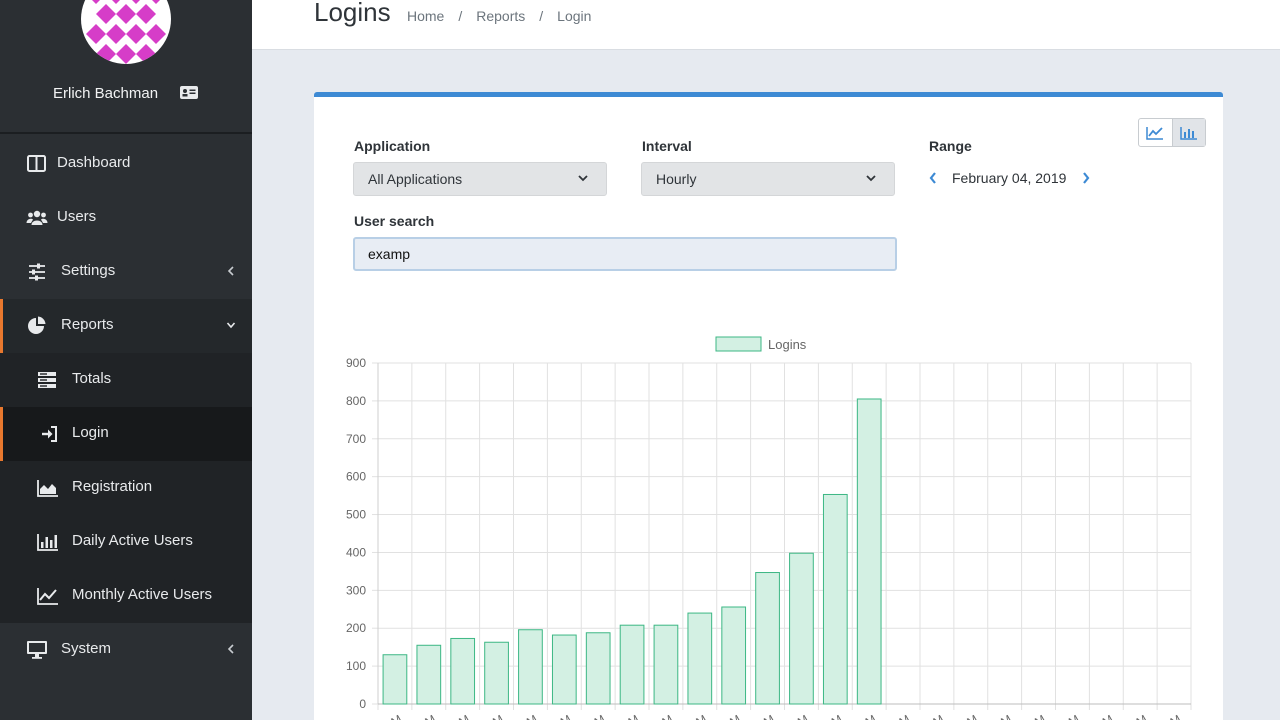  Describe the element at coordinates (126, 488) in the screenshot. I see `sidebar-item-registration: Registration` at that location.